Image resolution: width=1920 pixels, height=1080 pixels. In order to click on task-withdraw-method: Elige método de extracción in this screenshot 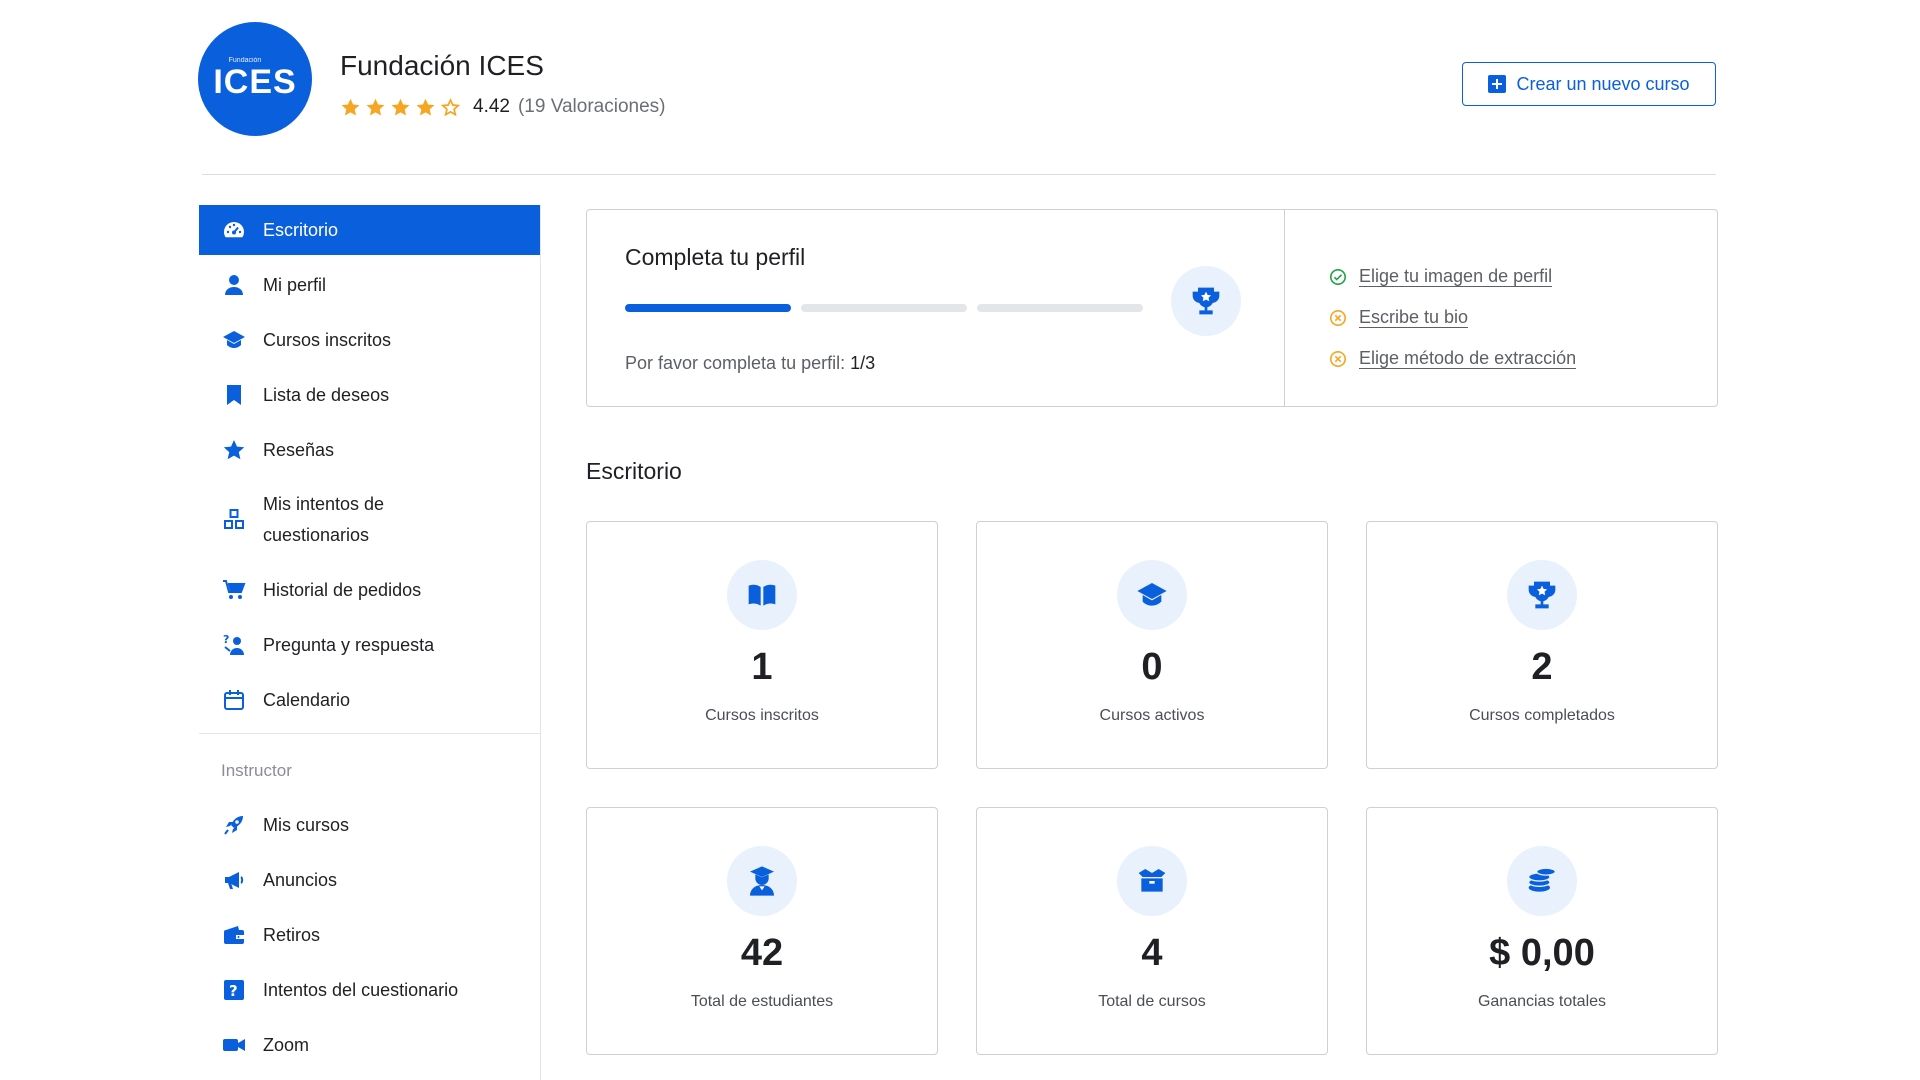, I will do `click(1453, 358)`.